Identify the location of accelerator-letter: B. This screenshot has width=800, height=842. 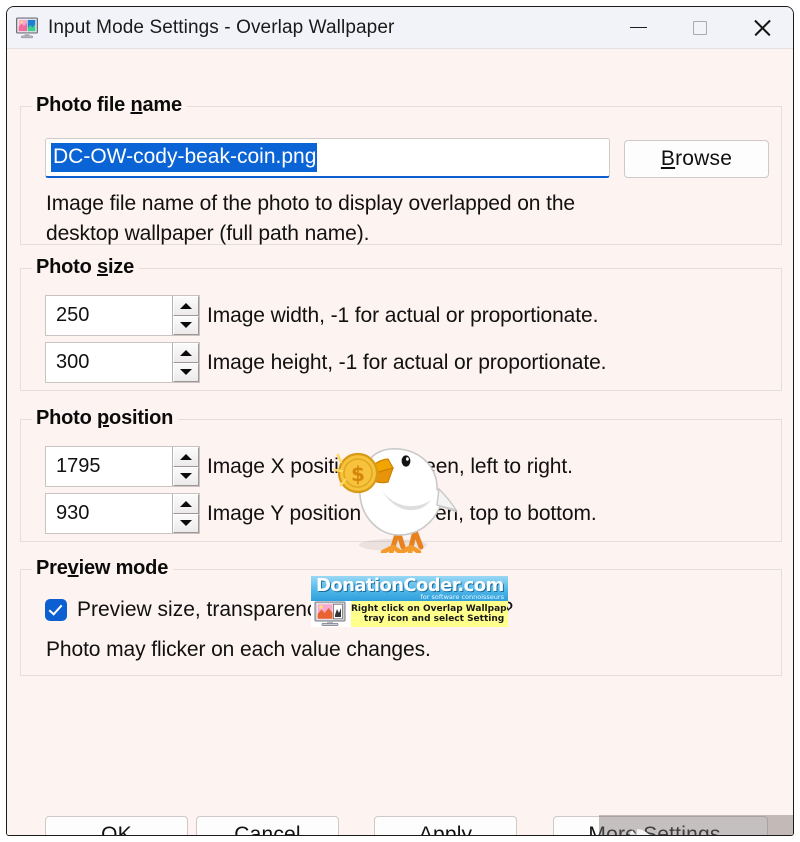
(668, 158).